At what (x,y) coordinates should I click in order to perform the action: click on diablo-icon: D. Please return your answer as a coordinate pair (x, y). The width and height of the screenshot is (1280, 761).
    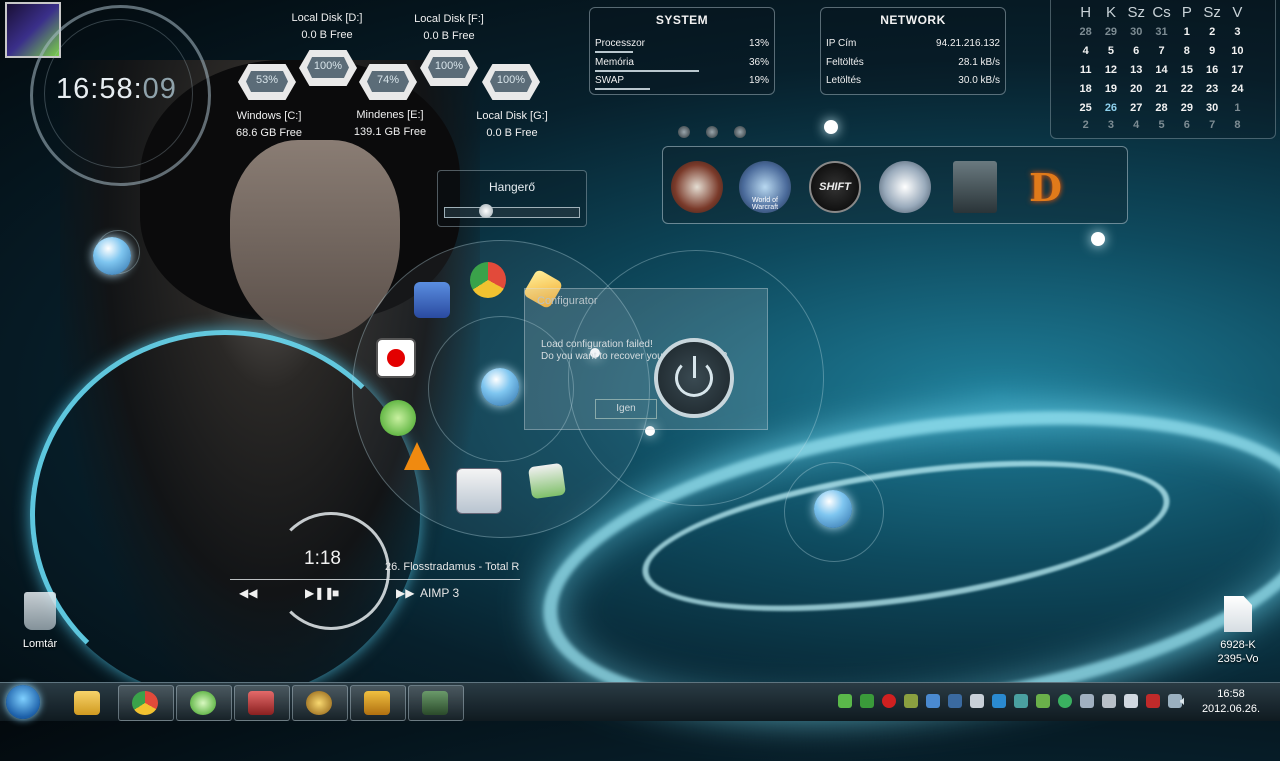
    Looking at the image, I should click on (1042, 187).